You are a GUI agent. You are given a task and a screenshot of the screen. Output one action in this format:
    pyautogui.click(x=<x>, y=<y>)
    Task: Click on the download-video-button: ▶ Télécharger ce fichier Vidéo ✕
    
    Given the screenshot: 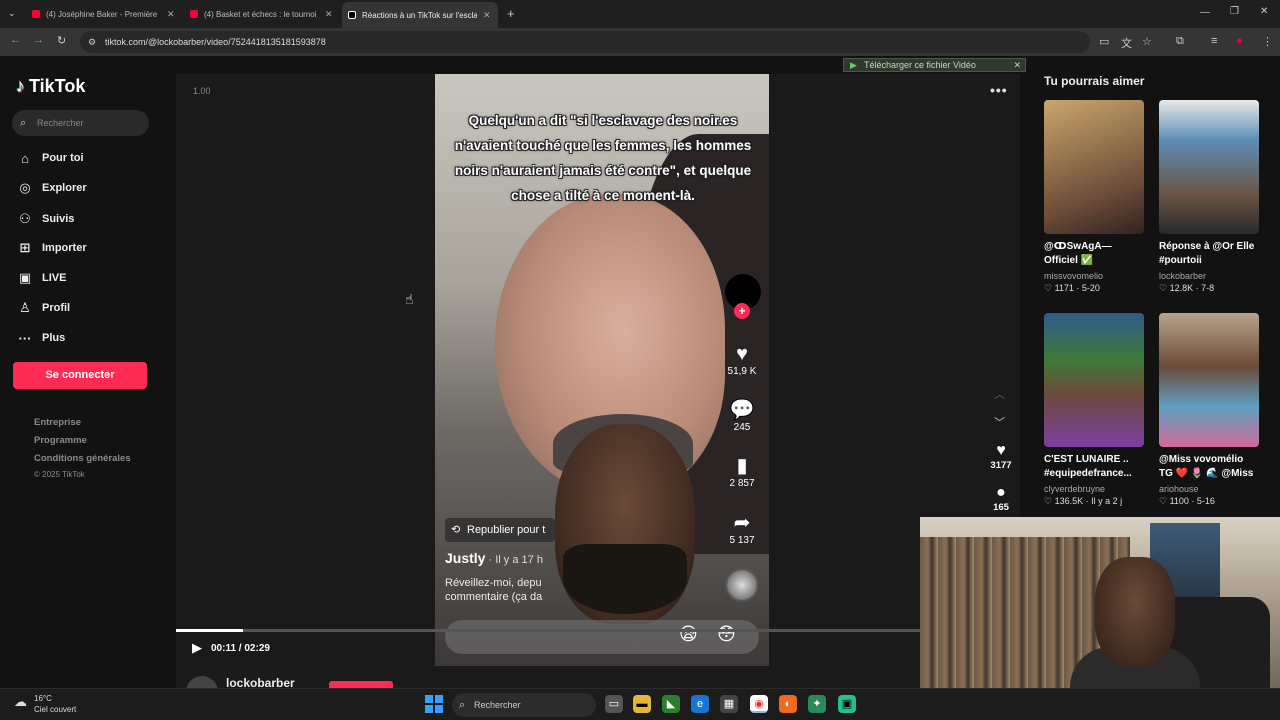 What is the action you would take?
    pyautogui.click(x=934, y=65)
    